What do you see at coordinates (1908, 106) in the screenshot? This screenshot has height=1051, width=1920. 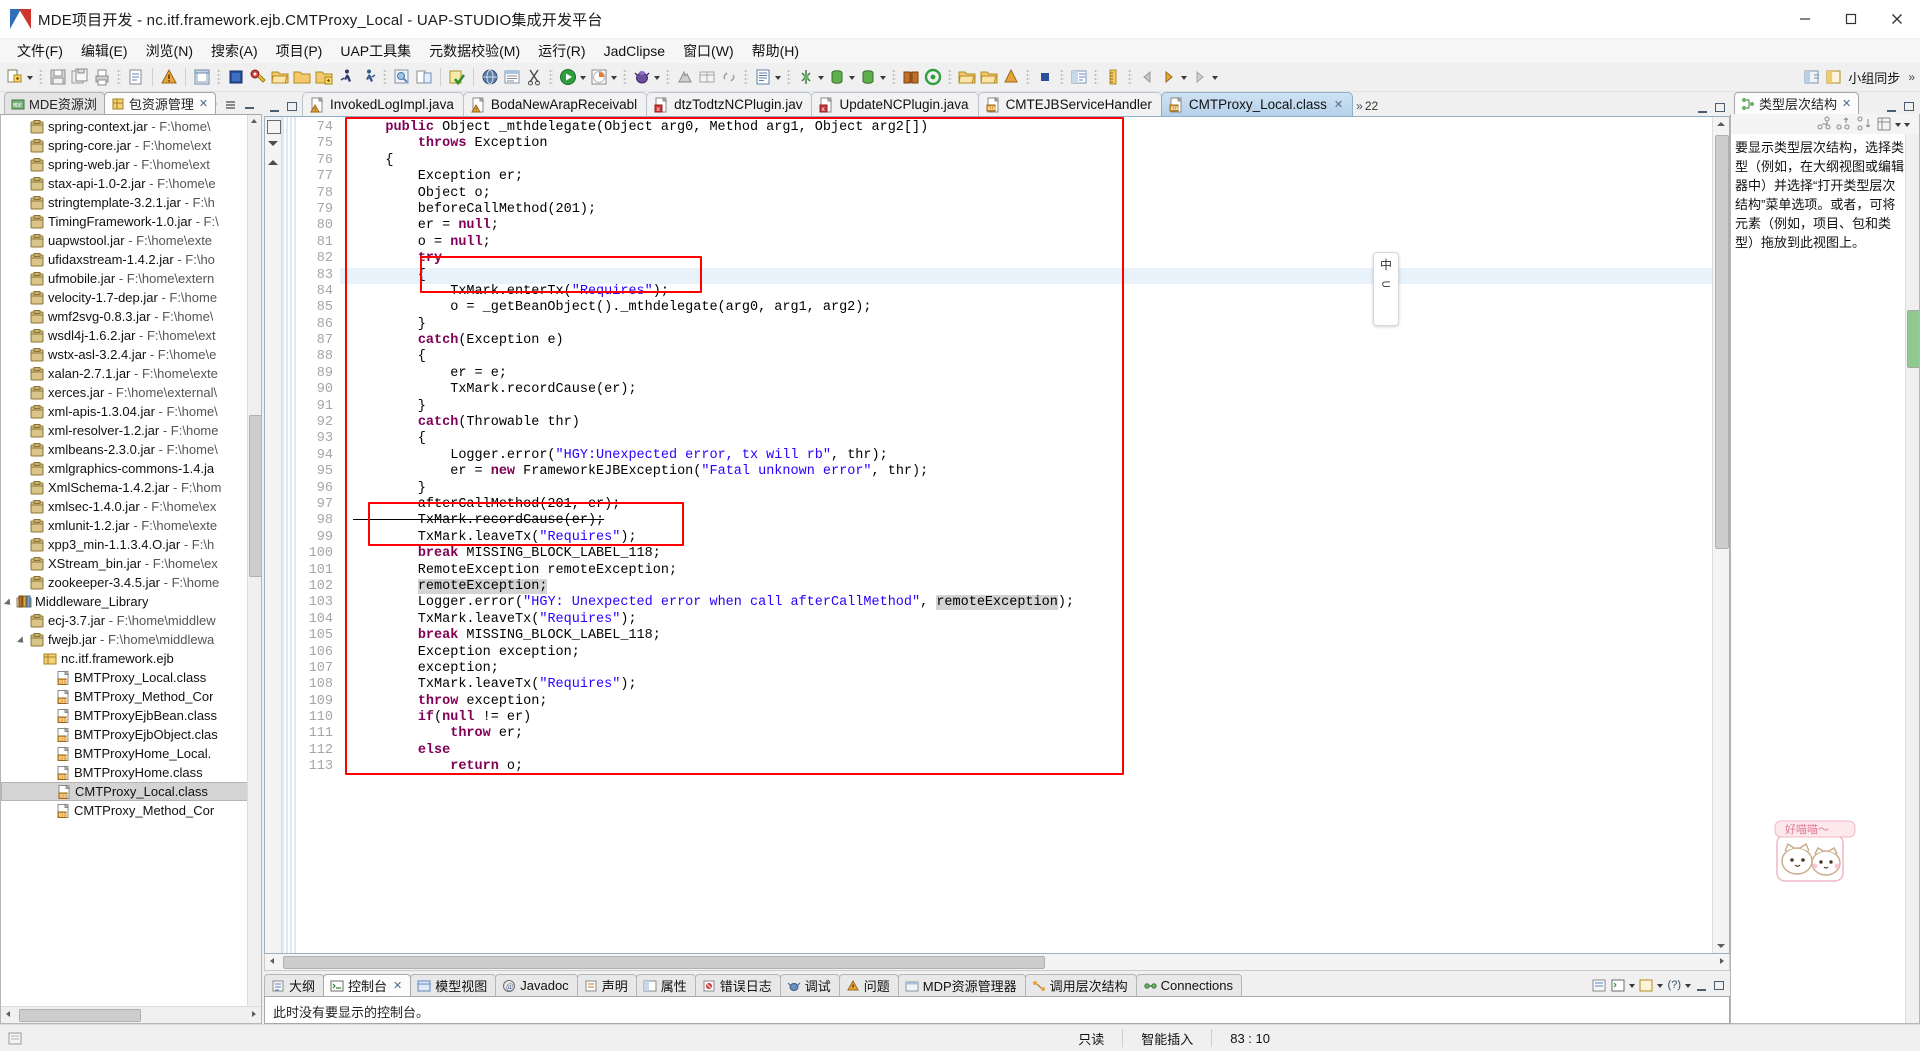 I see `right-view-maximize-button` at bounding box center [1908, 106].